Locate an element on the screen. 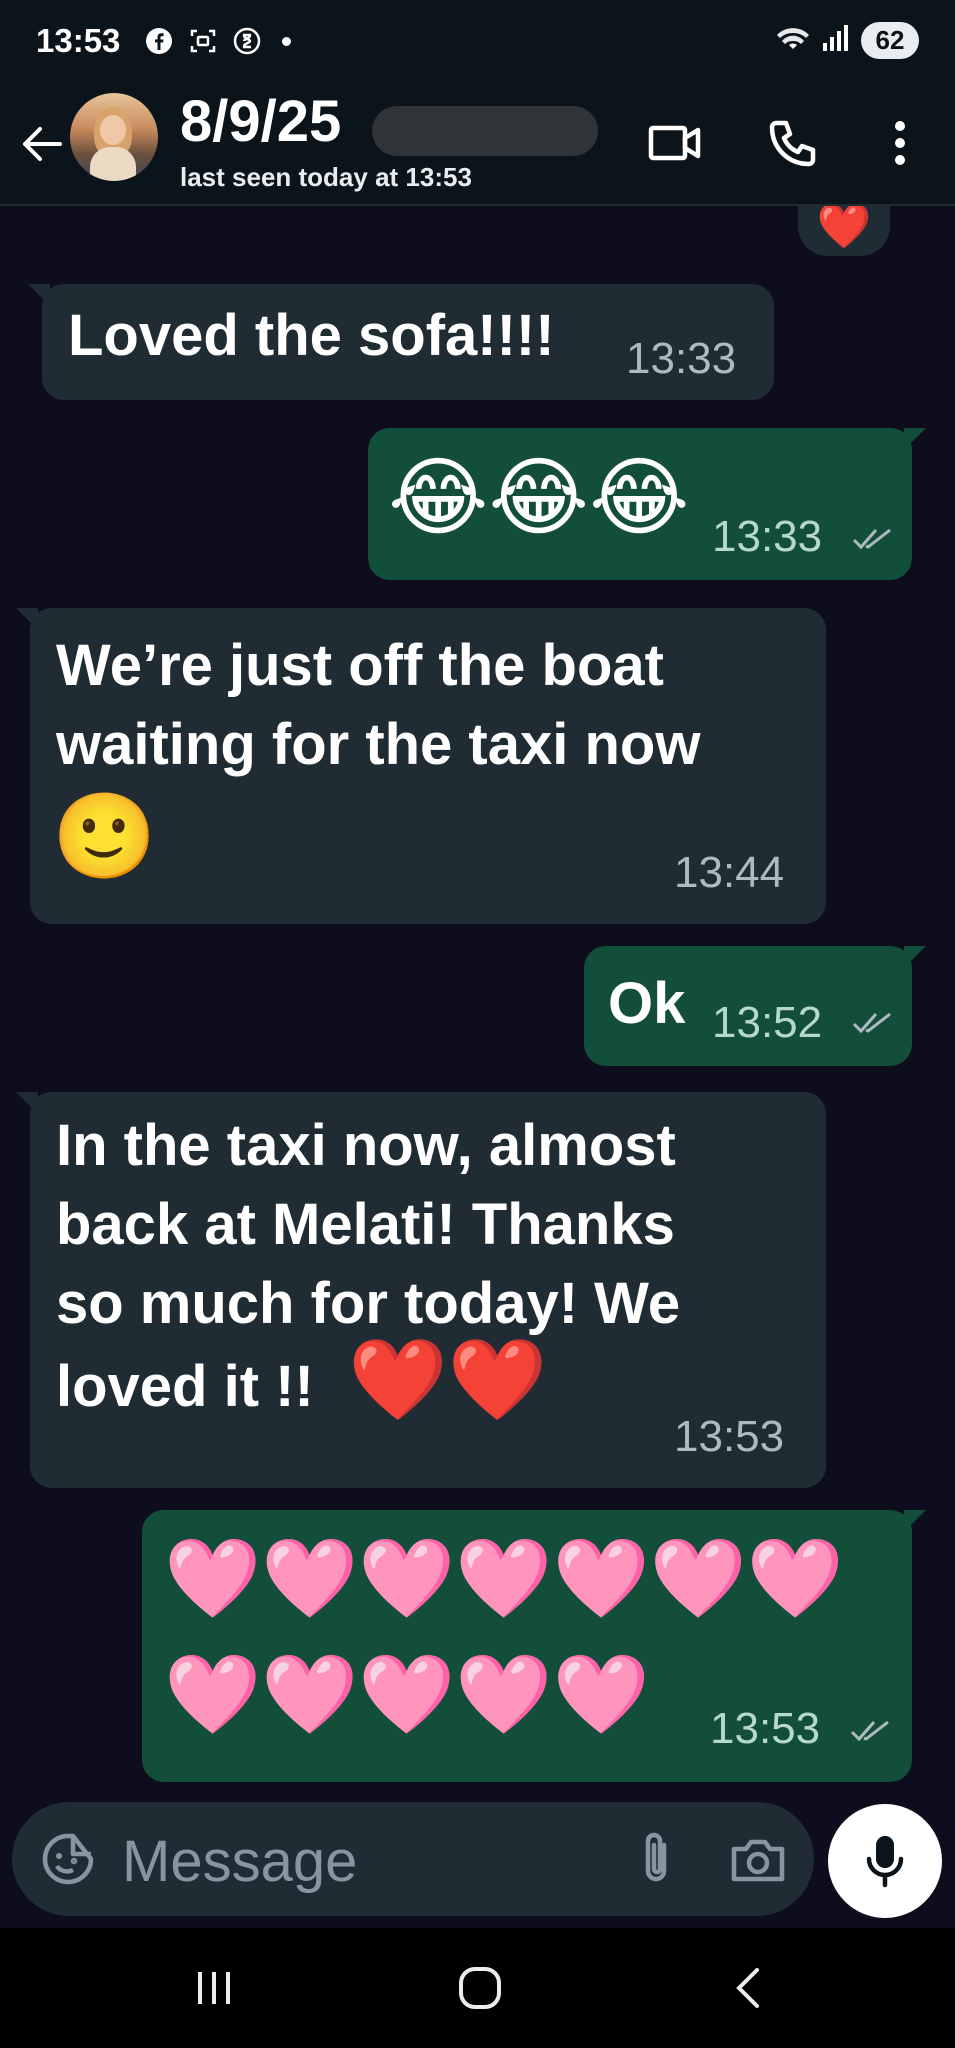 This screenshot has height=2048, width=955. message-line: back at Melati! Thanks is located at coordinates (365, 1224).